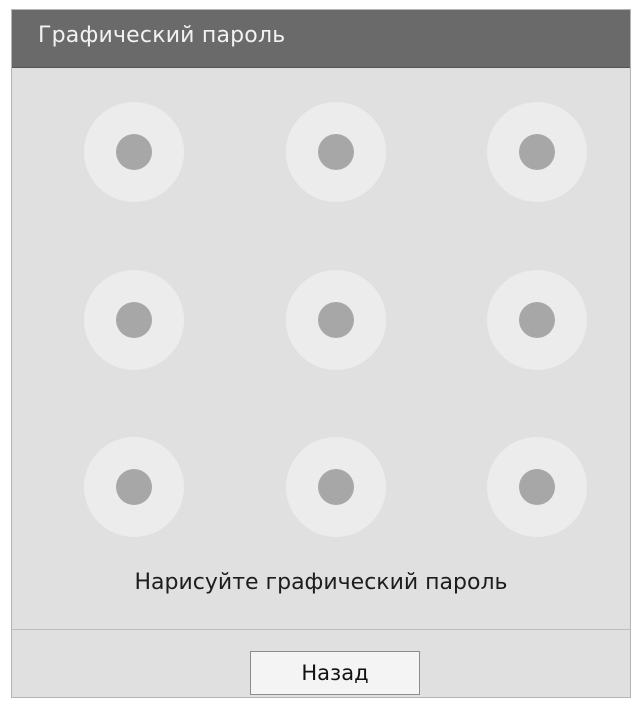 The image size is (637, 708). Describe the element at coordinates (321, 629) in the screenshot. I see `footer-divider` at that location.